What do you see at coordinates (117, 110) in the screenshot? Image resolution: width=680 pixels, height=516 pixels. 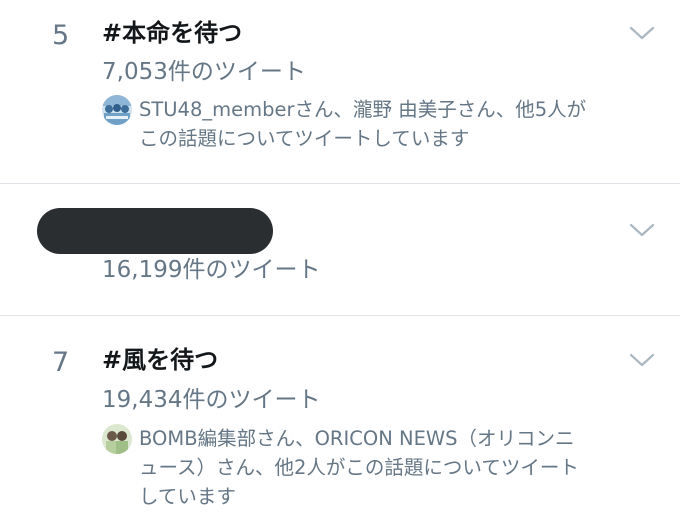 I see `group-photo-avatar-icon` at bounding box center [117, 110].